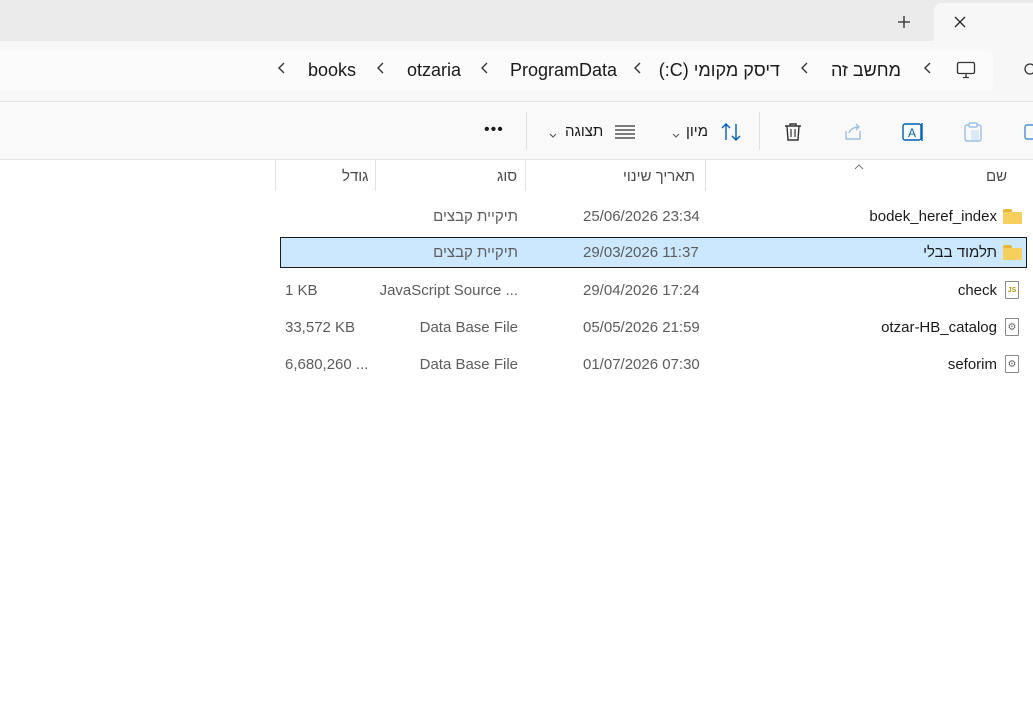 The width and height of the screenshot is (1033, 702). What do you see at coordinates (641, 290) in the screenshot?
I see `file-date: 29/04/2026 17:24` at bounding box center [641, 290].